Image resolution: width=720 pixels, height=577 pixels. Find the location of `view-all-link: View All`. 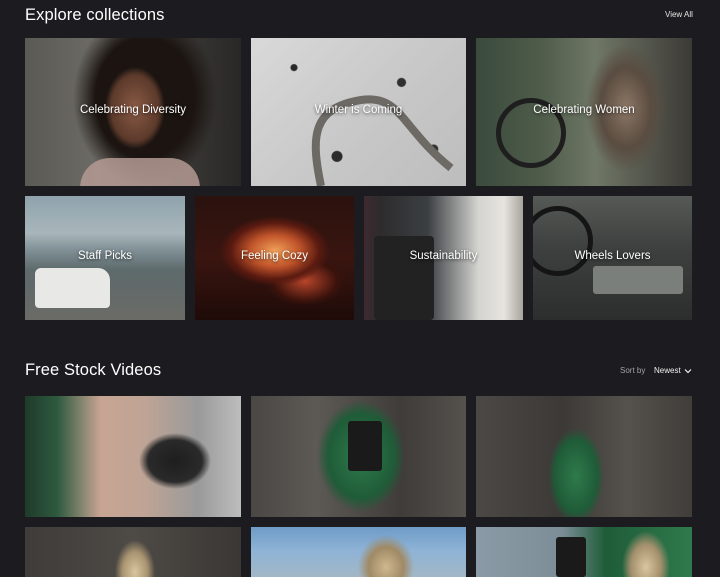

view-all-link: View All is located at coordinates (679, 14).